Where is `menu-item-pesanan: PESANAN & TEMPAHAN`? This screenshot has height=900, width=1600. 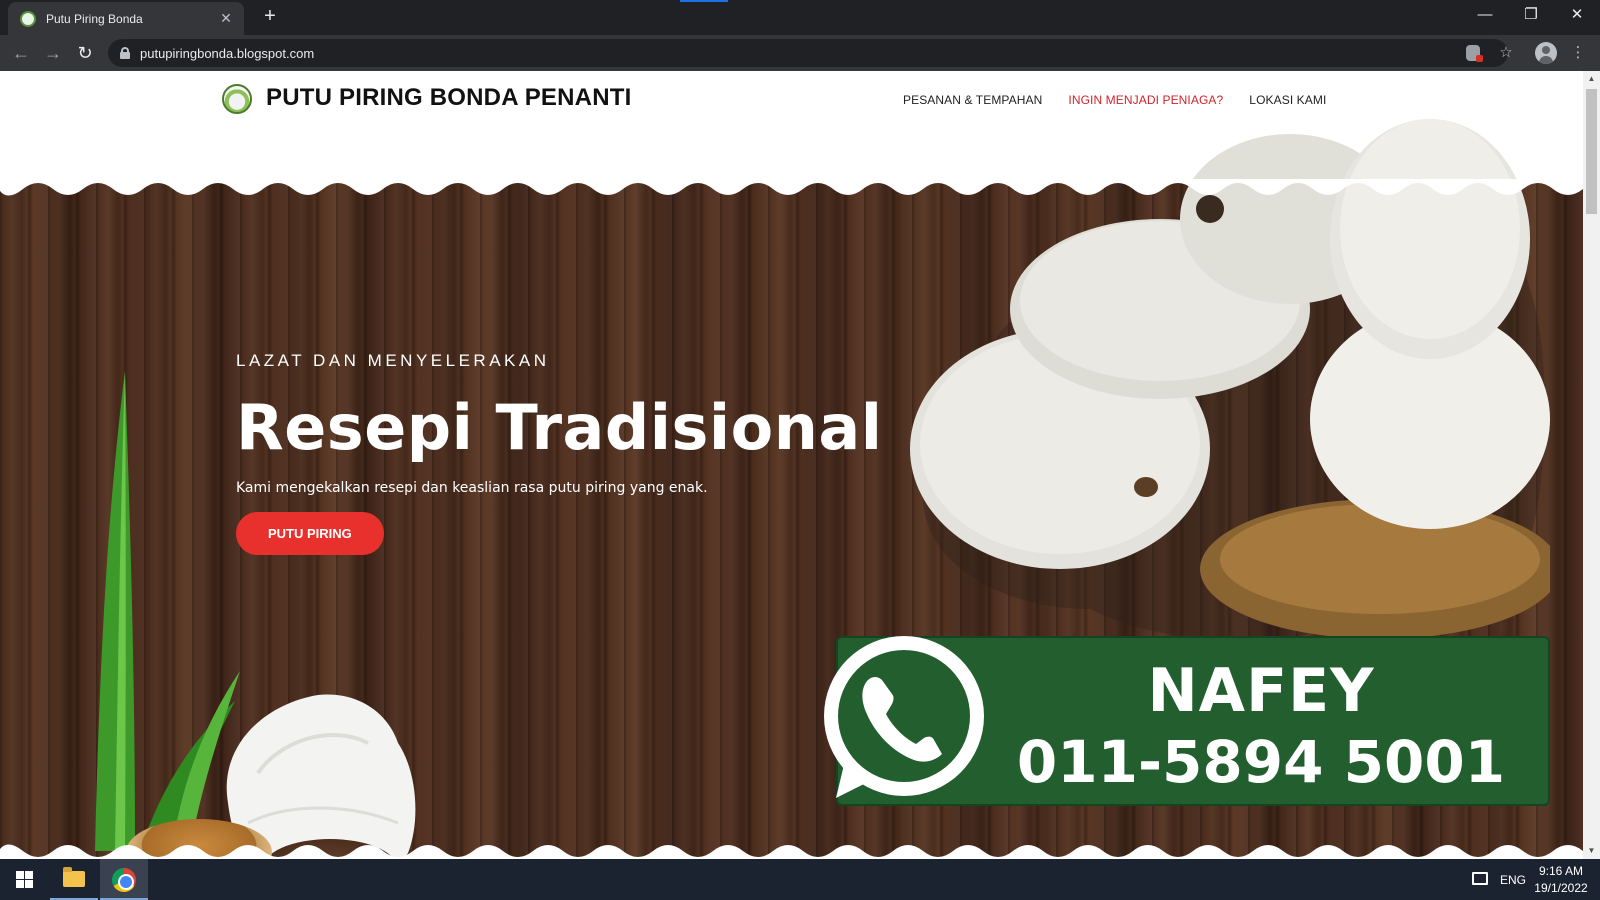
menu-item-pesanan: PESANAN & TEMPAHAN is located at coordinates (972, 100).